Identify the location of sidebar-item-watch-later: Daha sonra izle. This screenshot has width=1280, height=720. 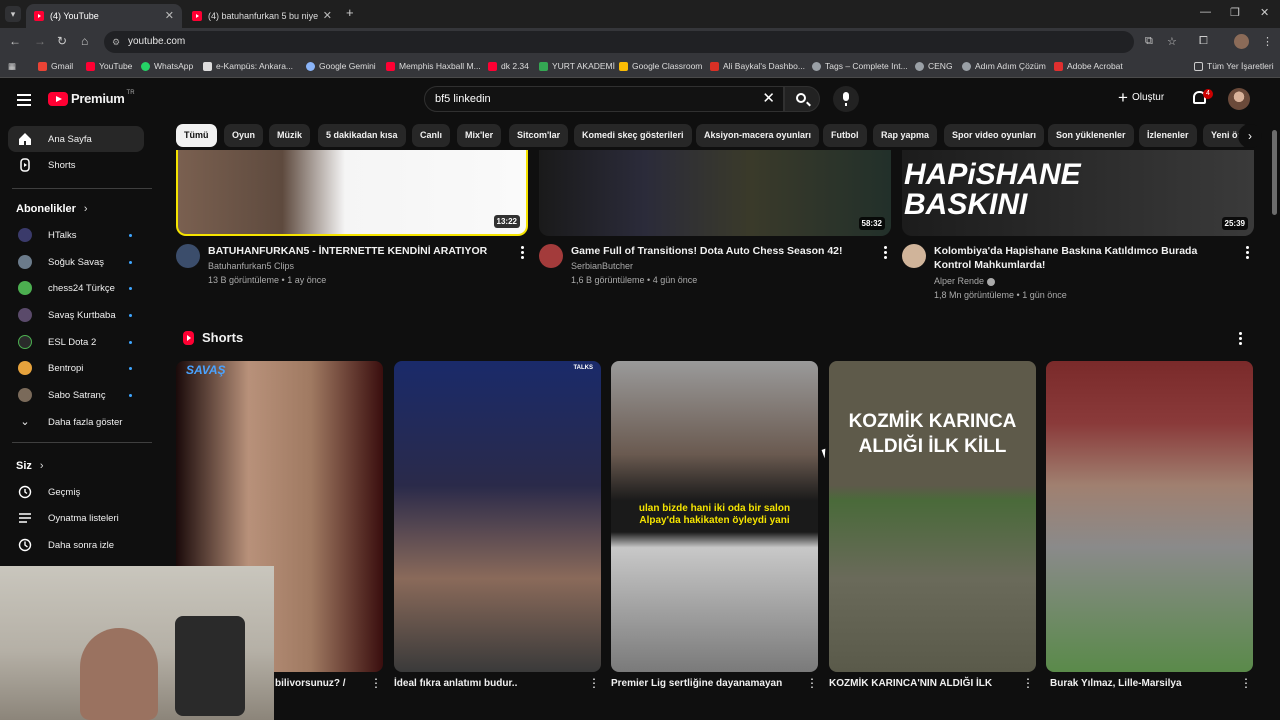
(76, 545).